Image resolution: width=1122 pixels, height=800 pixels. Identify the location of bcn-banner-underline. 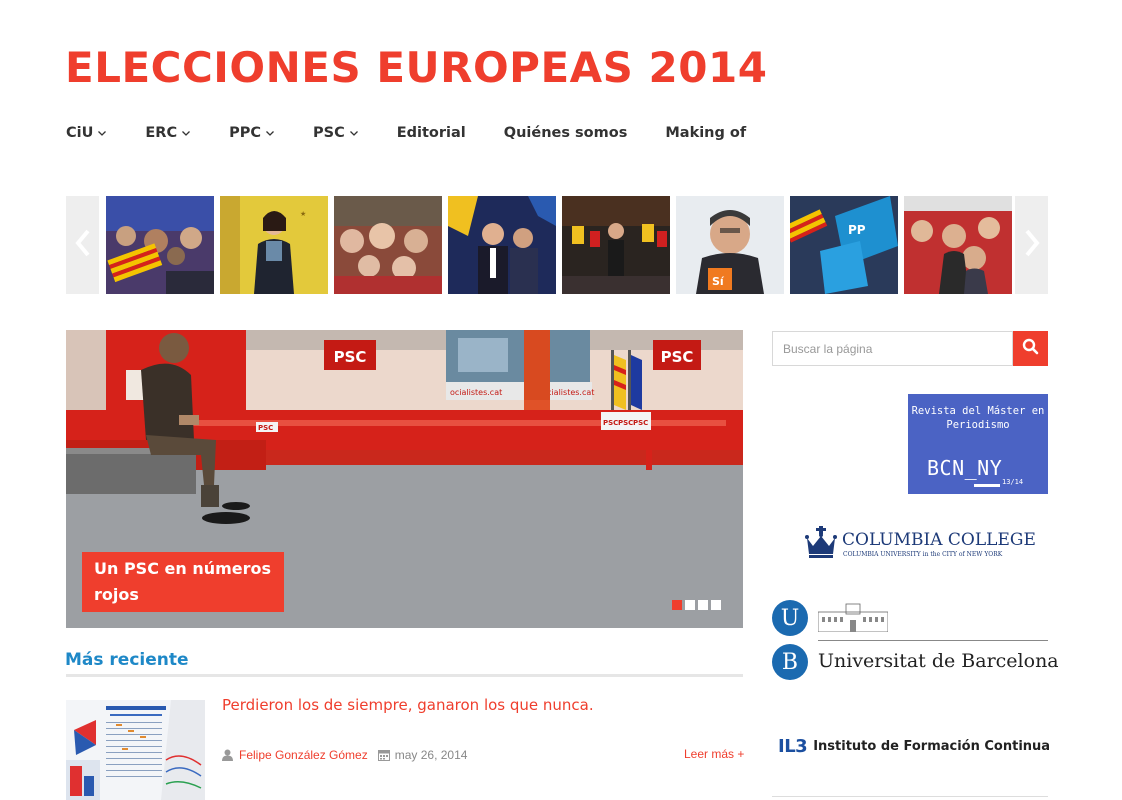
(987, 485).